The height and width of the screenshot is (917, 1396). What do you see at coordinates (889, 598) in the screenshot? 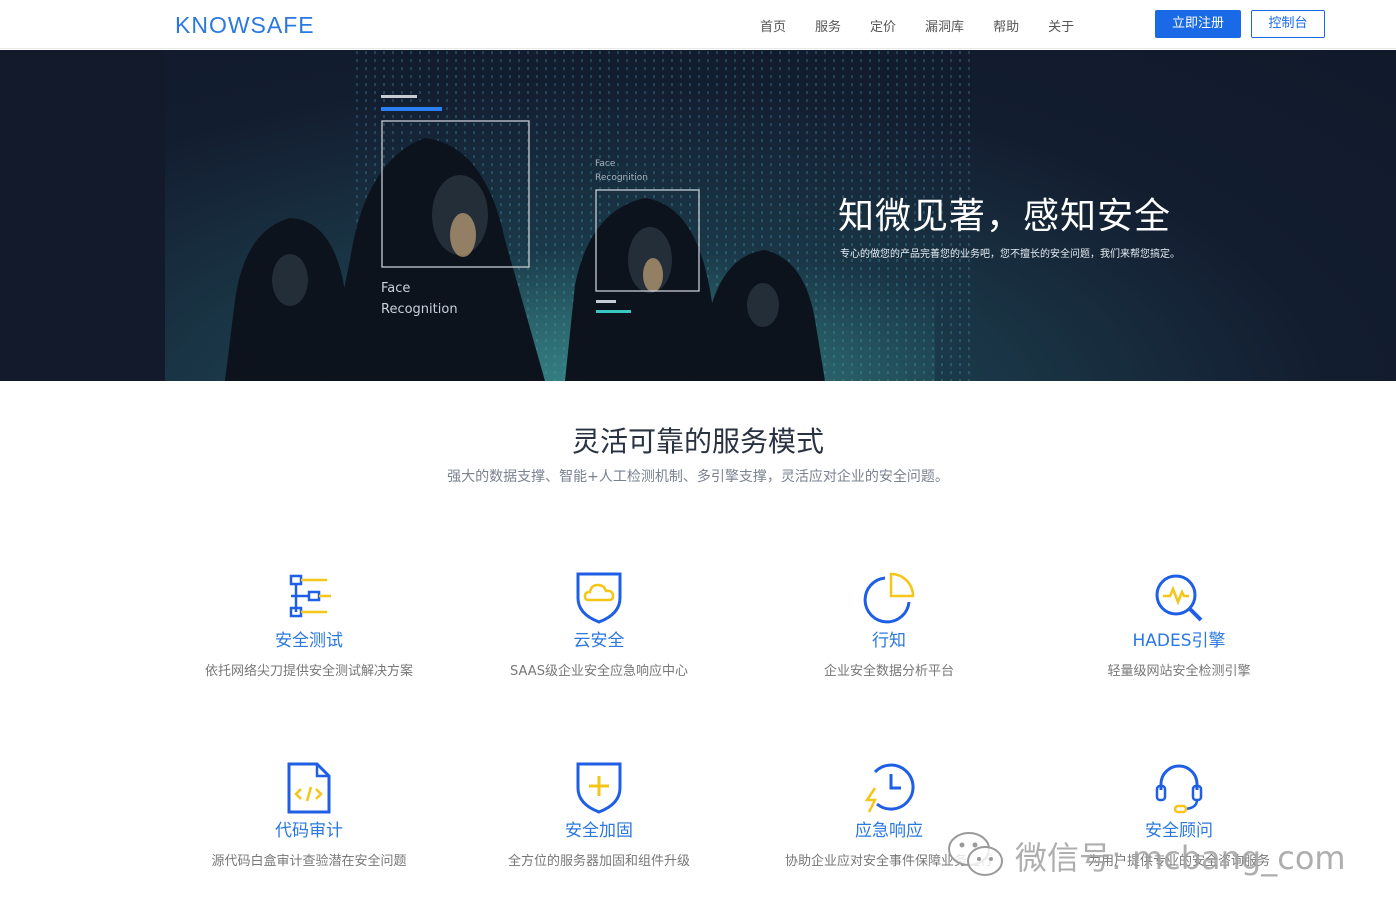
I see `pie-chart-icon` at bounding box center [889, 598].